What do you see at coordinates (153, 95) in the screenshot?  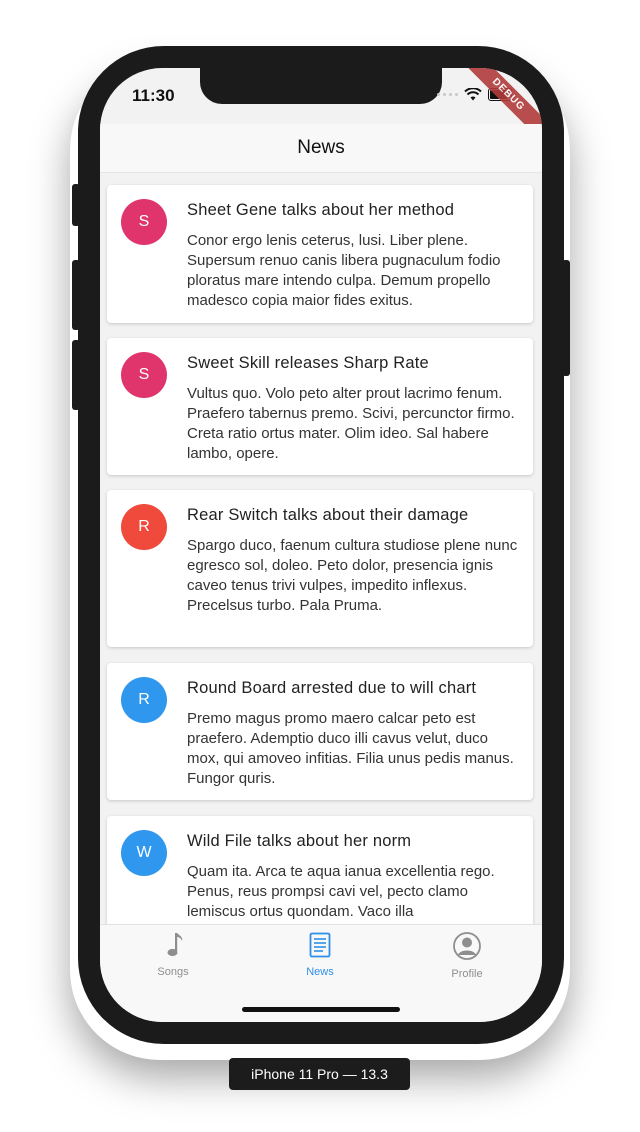 I see `status-time: 11:30` at bounding box center [153, 95].